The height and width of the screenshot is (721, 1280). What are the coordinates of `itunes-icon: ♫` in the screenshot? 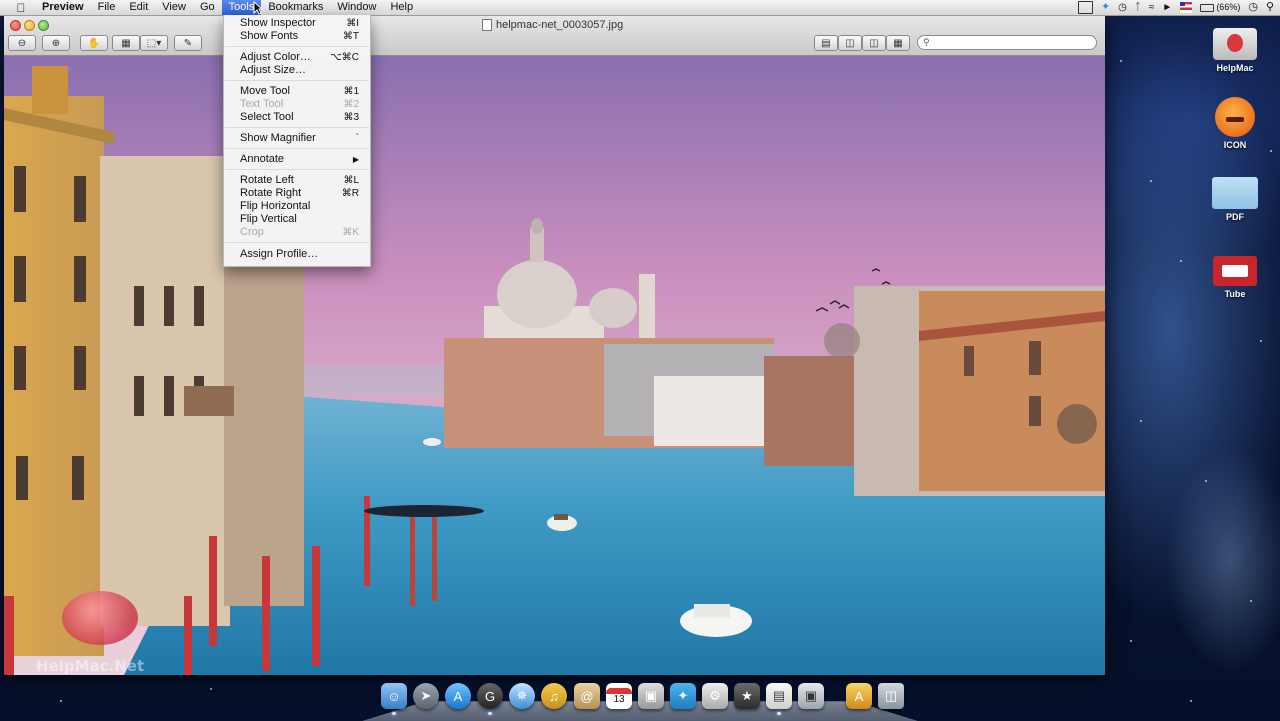 It's located at (554, 696).